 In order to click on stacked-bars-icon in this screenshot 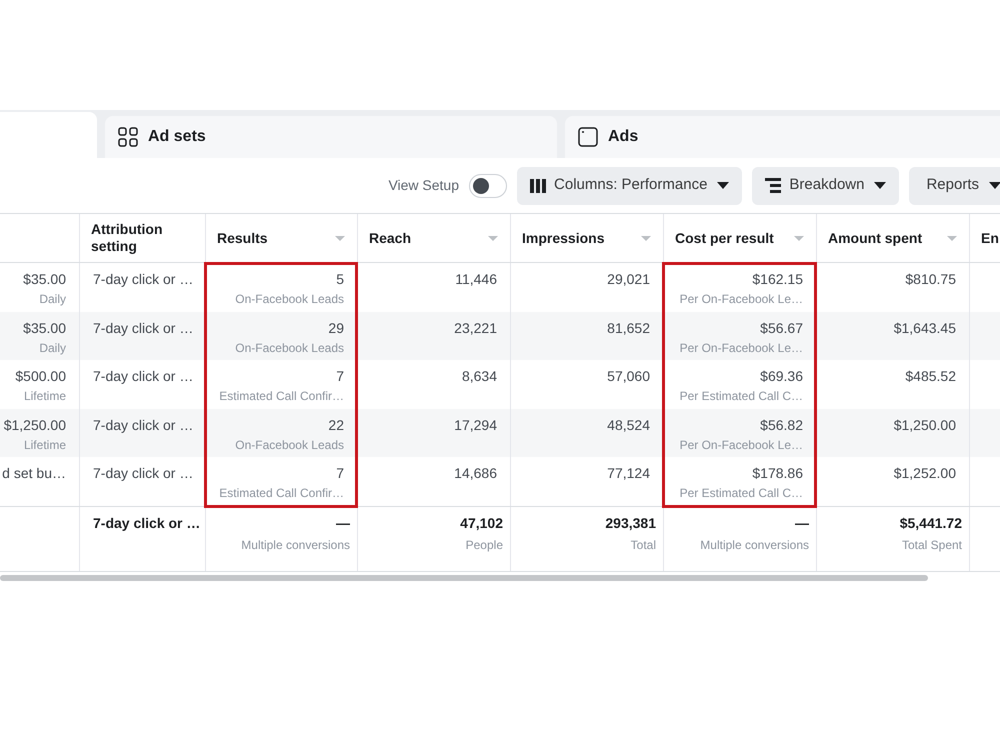, I will do `click(773, 185)`.